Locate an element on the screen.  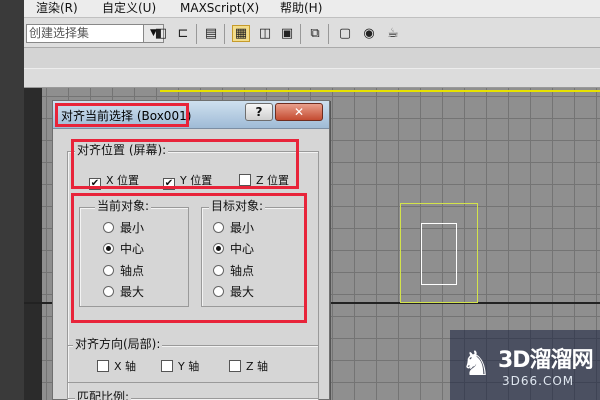
curve-editor-icon: ▦ is located at coordinates (241, 33).